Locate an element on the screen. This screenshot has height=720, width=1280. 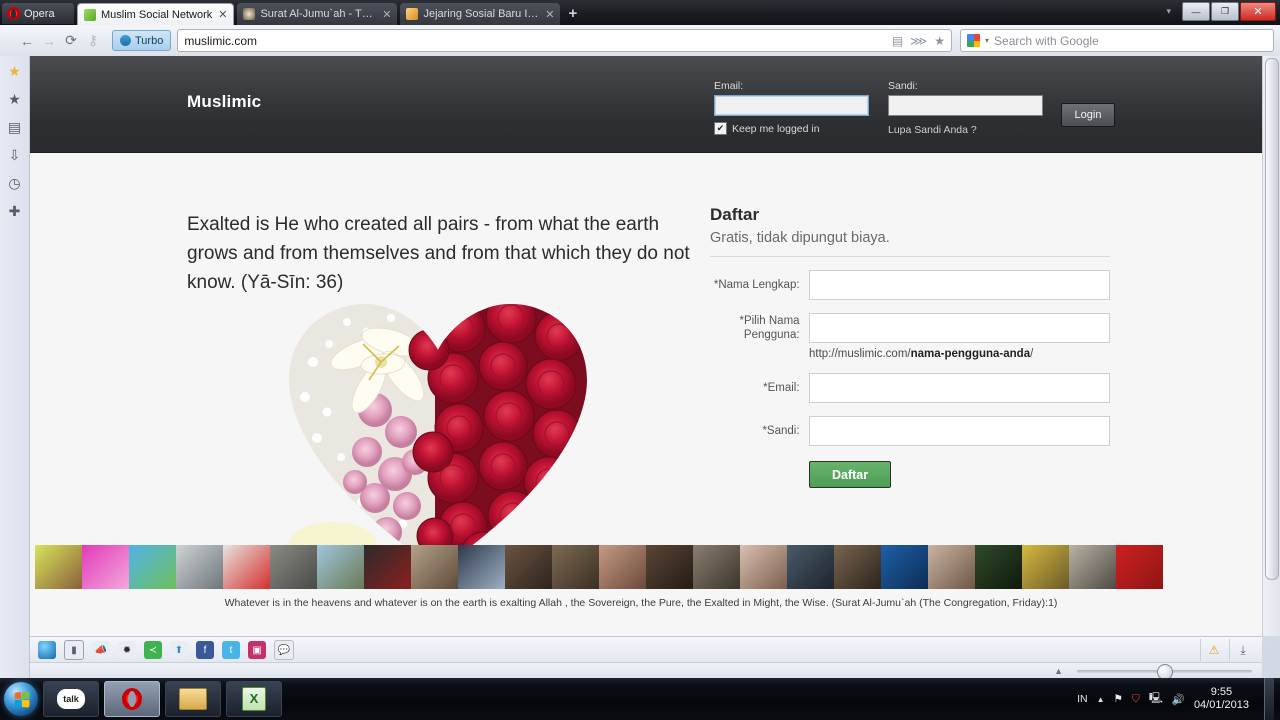
downloads-icon: ⇩ is located at coordinates (15, 155).